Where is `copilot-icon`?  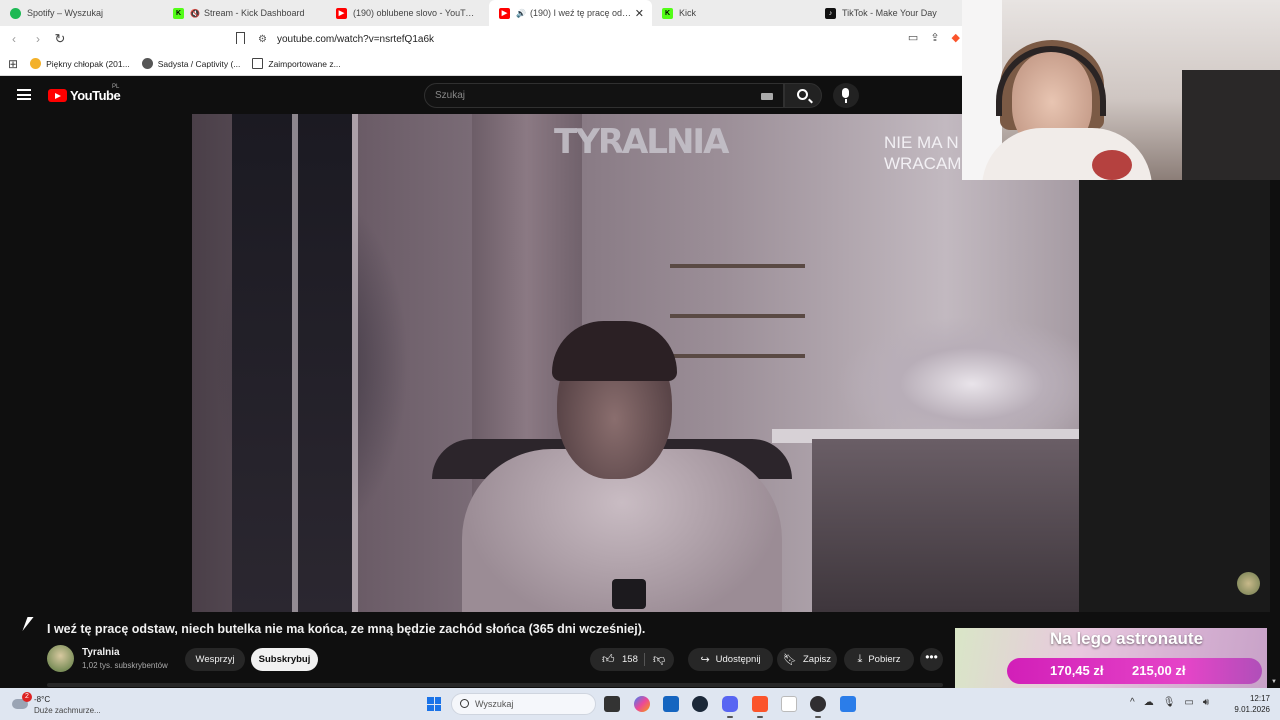 copilot-icon is located at coordinates (642, 704).